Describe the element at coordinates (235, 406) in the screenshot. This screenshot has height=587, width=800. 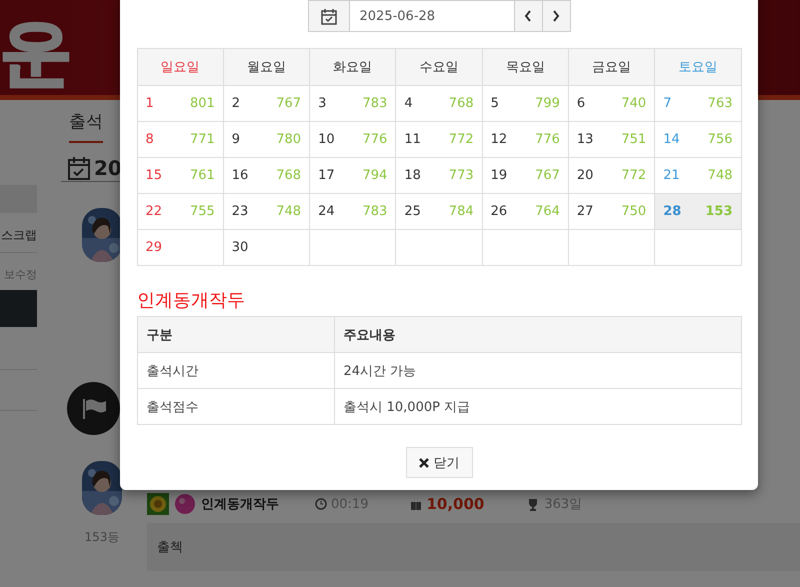
I see `table-cell: 출석점수` at that location.